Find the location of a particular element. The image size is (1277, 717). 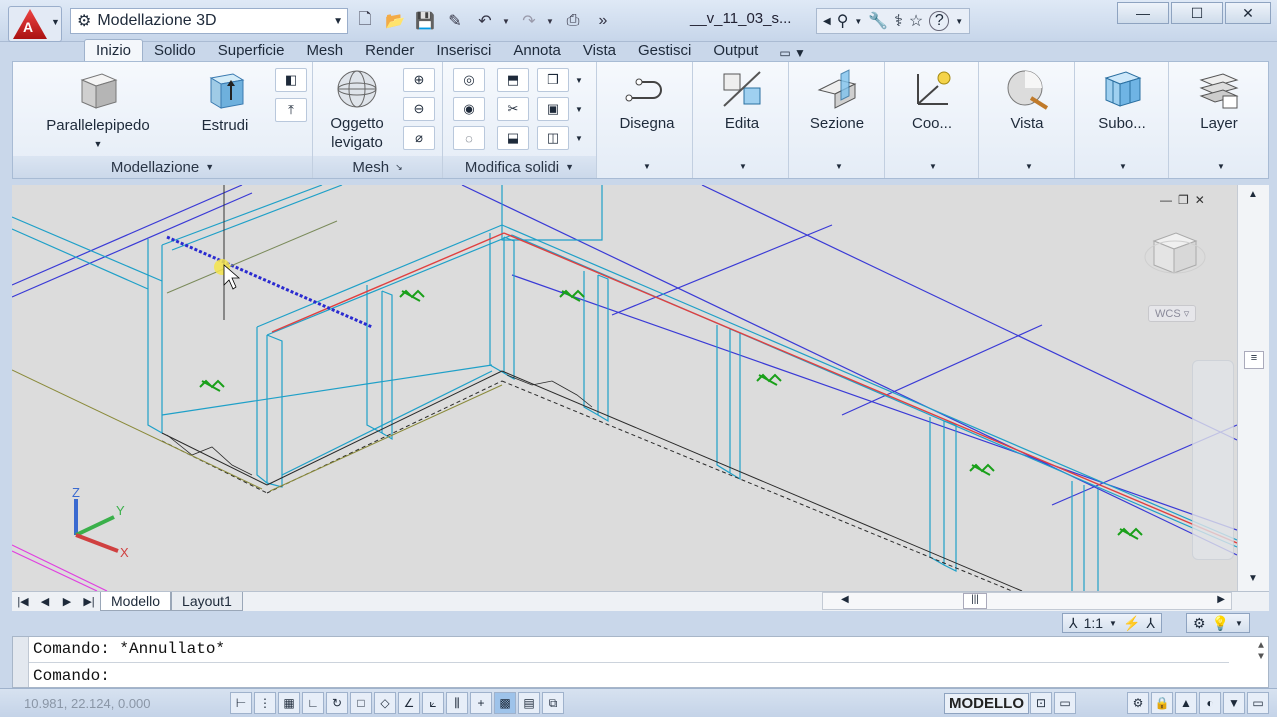

search-dropdown-icon: ▼ is located at coordinates (858, 21).